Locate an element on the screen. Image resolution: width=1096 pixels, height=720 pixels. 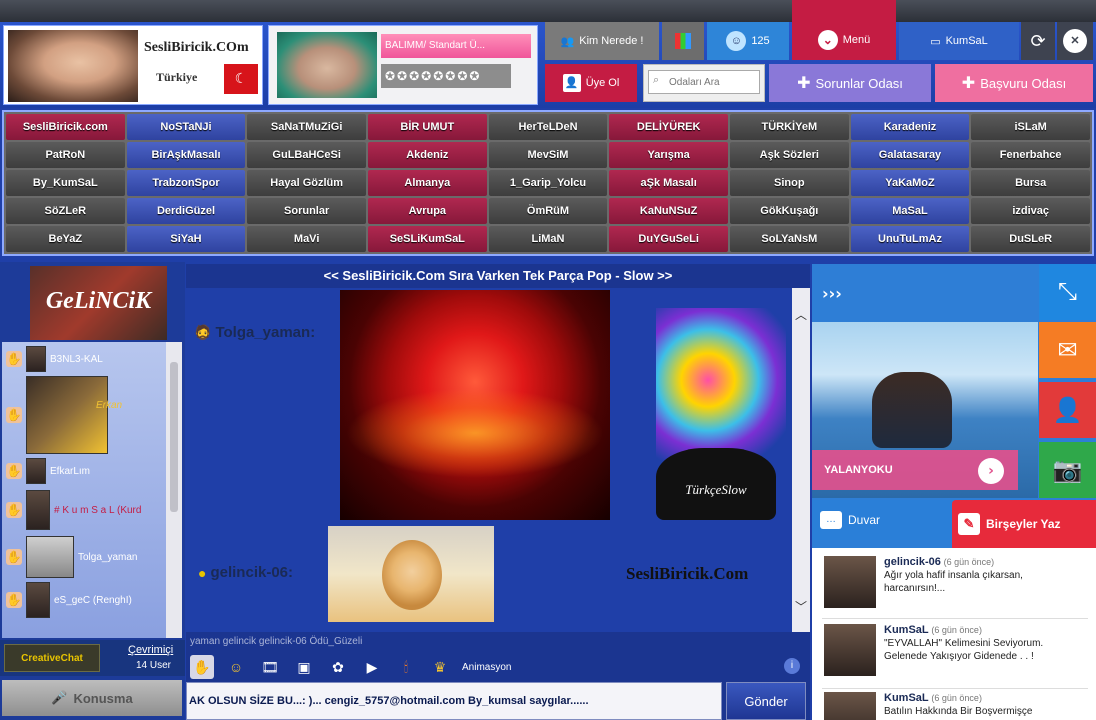
current-room-box: BALIMM/ Standart Ü... ✪✪✪✪✪✪✪✪ is located at coordinates (403, 65).